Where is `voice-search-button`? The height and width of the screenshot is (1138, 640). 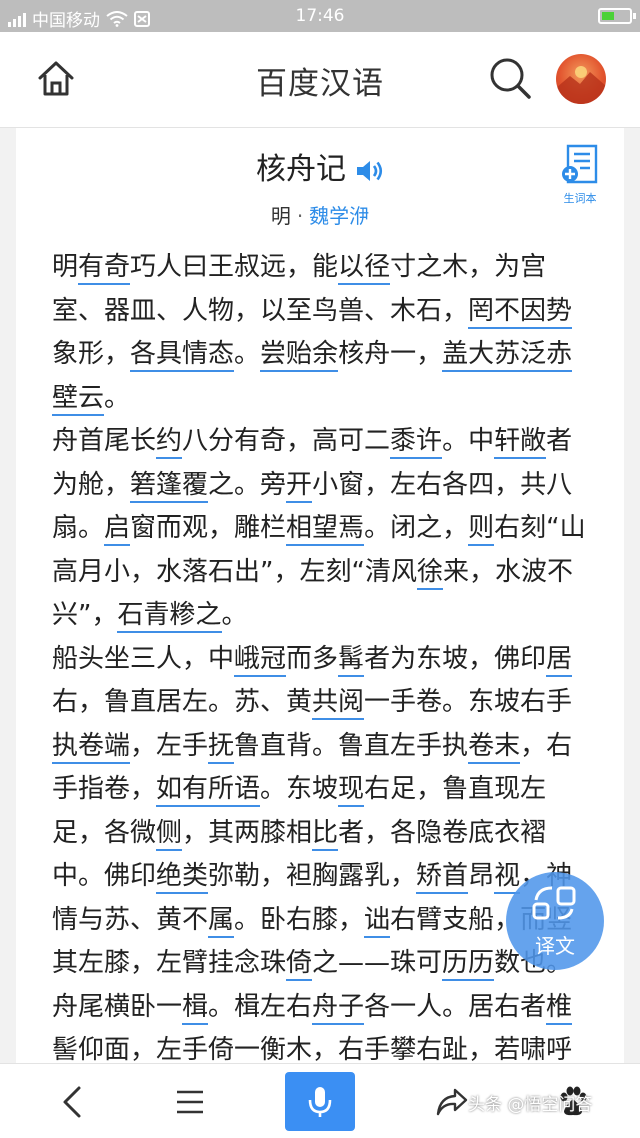 voice-search-button is located at coordinates (320, 1101).